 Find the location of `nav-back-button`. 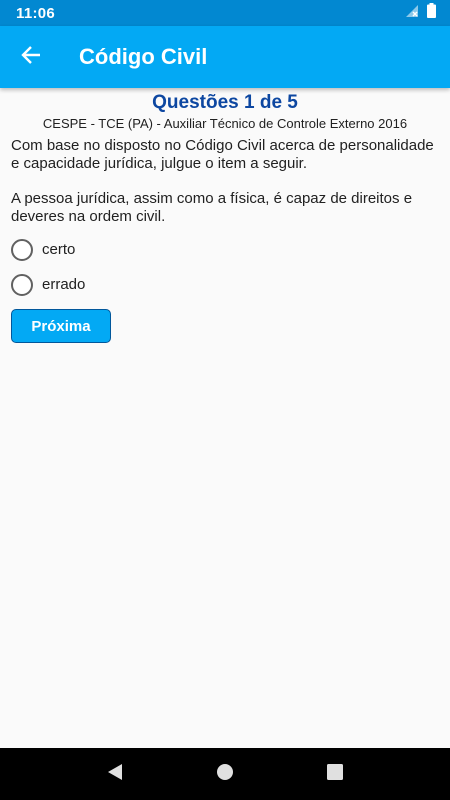

nav-back-button is located at coordinates (115, 774).